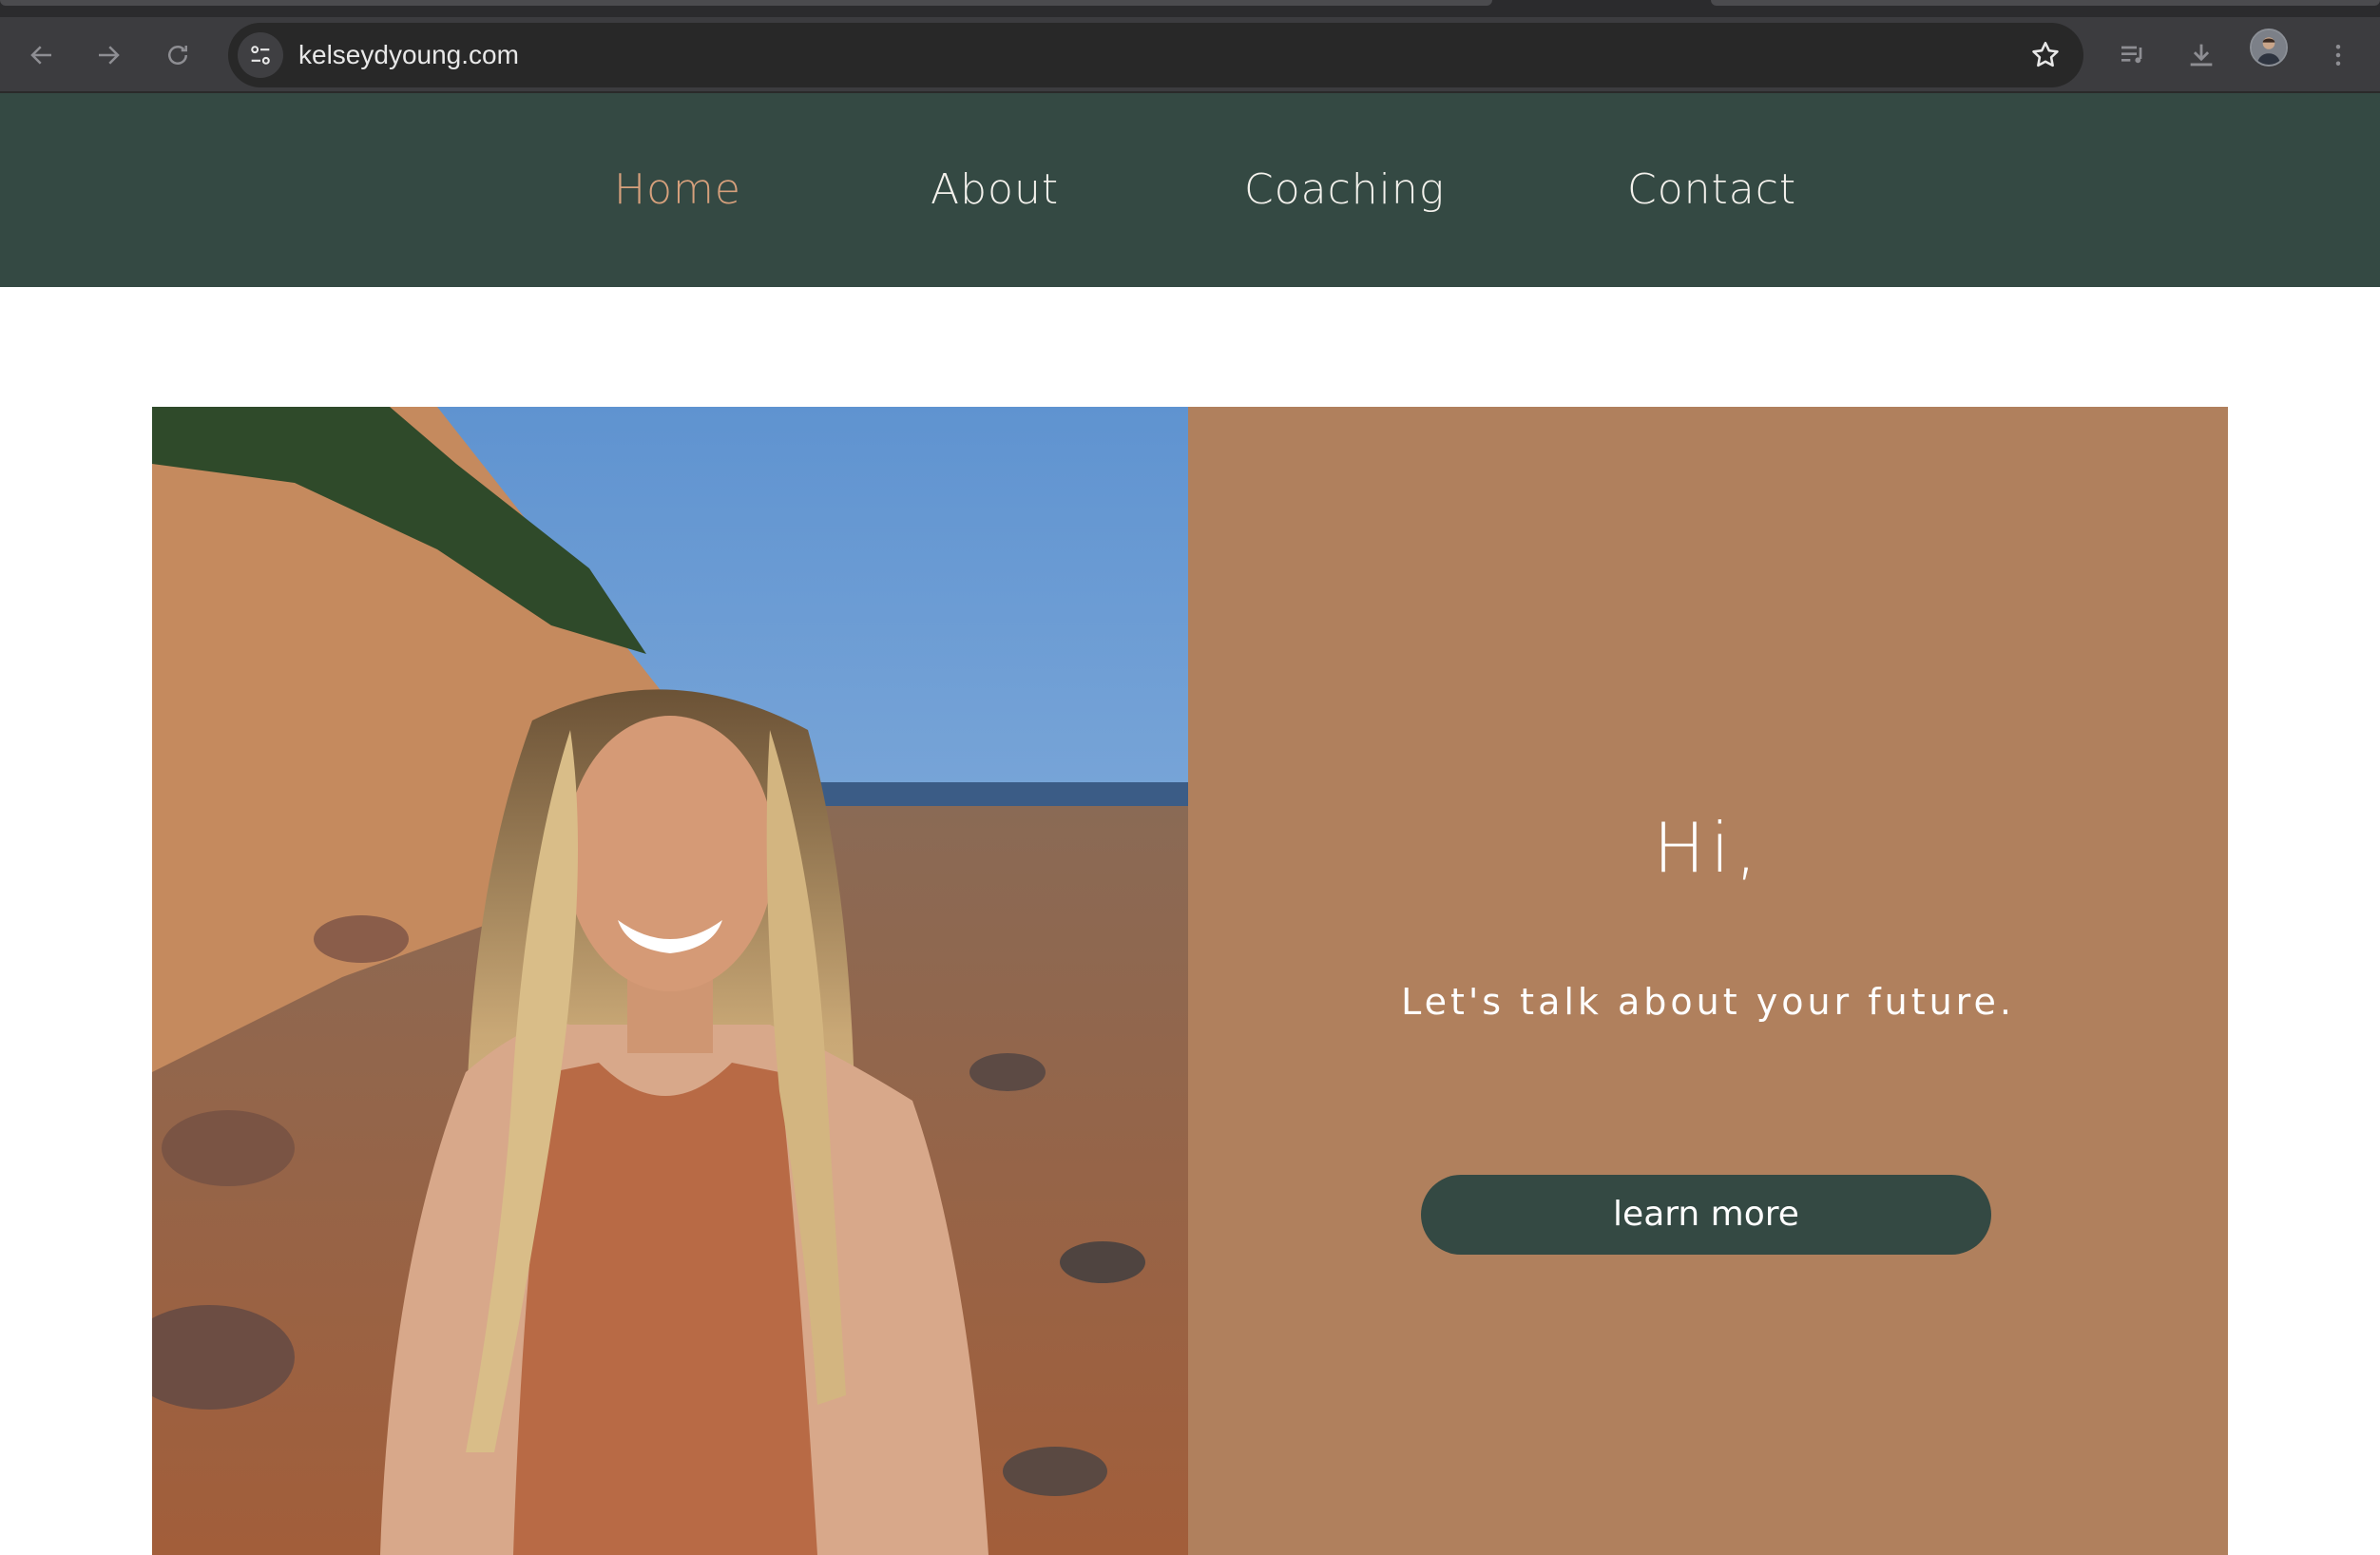  I want to click on tune-icon, so click(260, 56).